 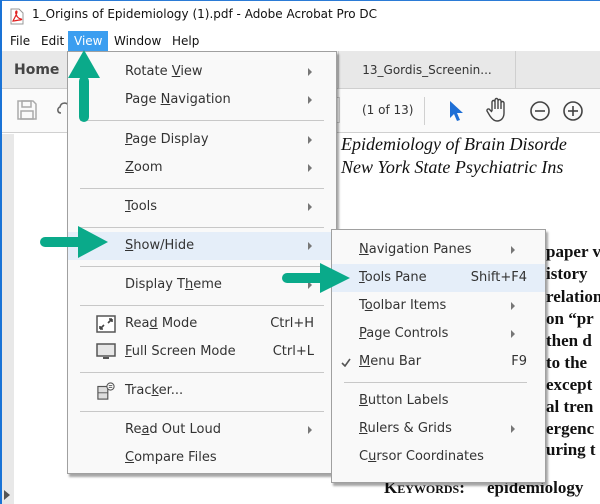 I want to click on menu-item-label: Full Screen Mode, so click(x=180, y=351).